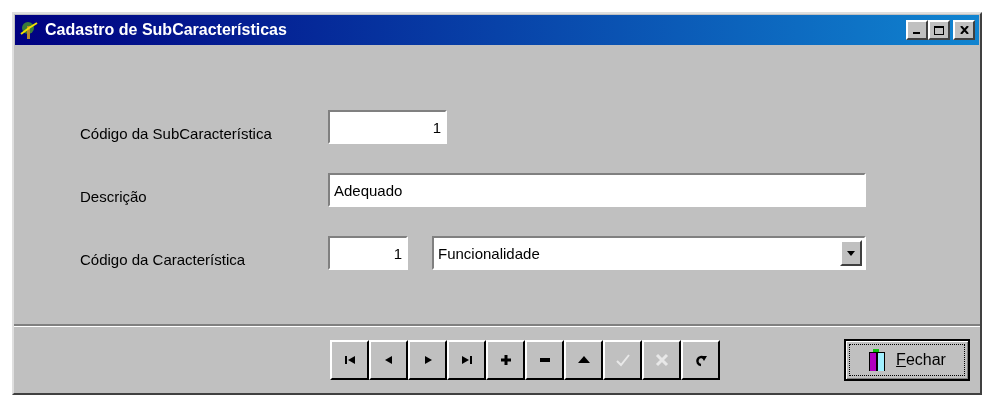  Describe the element at coordinates (176, 134) in the screenshot. I see `field-label: Código da SubCaracterística` at that location.